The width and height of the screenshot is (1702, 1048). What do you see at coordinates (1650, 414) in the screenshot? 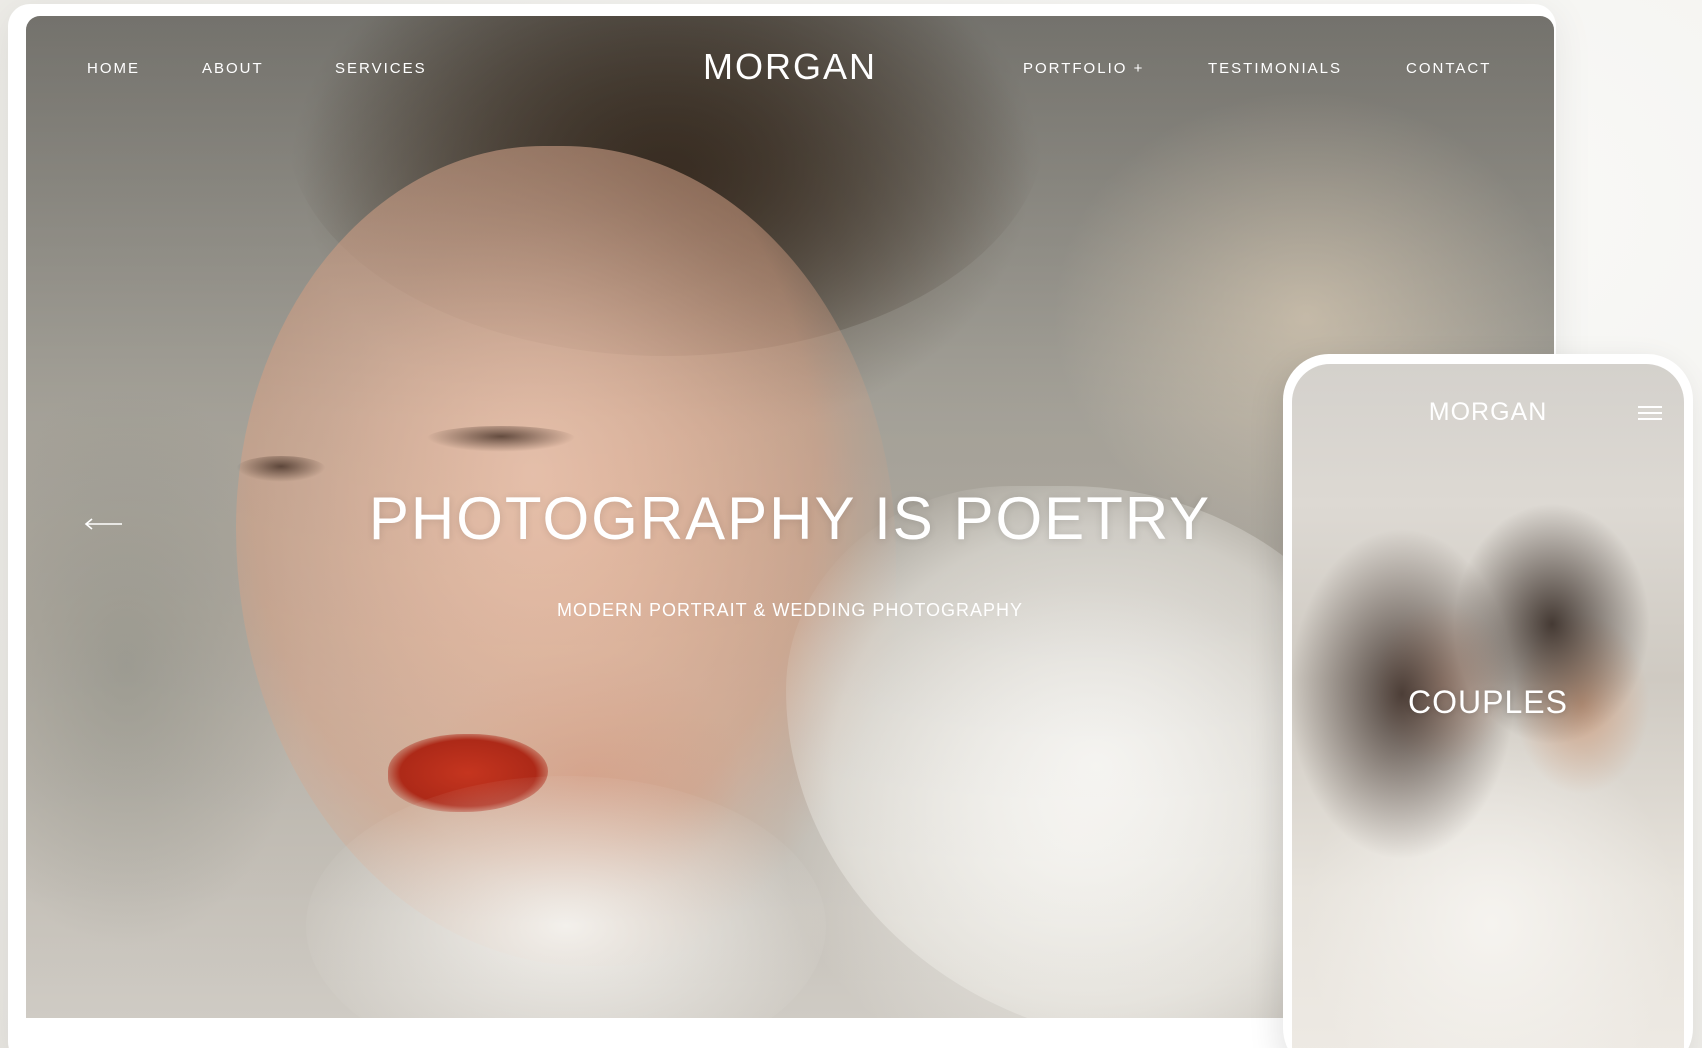
I see `hamburger-menu-icon` at bounding box center [1650, 414].